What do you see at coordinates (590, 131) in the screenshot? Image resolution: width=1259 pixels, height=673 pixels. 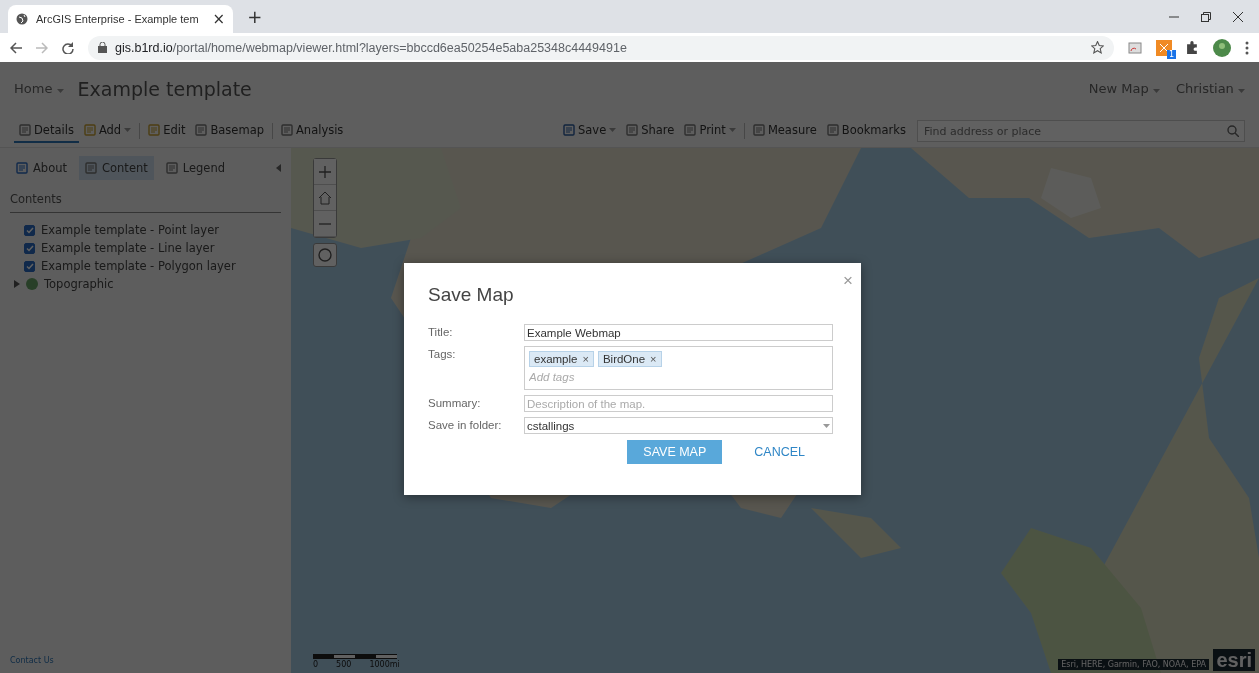 I see `toolbar-button: Save` at bounding box center [590, 131].